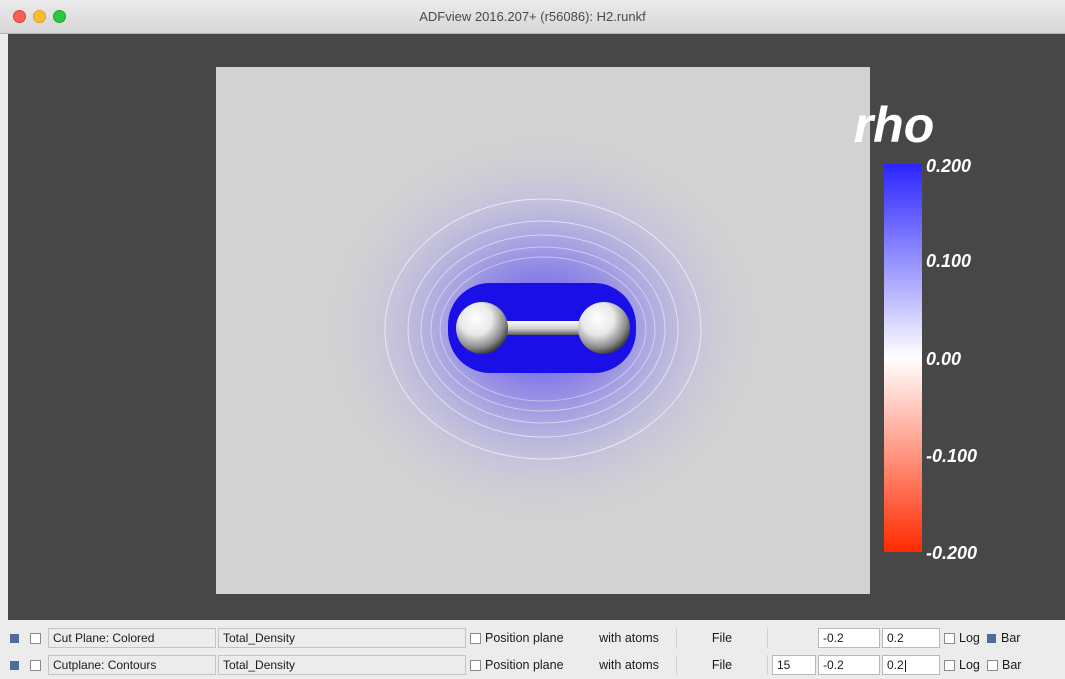 The width and height of the screenshot is (1065, 679). Describe the element at coordinates (992, 665) in the screenshot. I see `bar-checkbox` at that location.